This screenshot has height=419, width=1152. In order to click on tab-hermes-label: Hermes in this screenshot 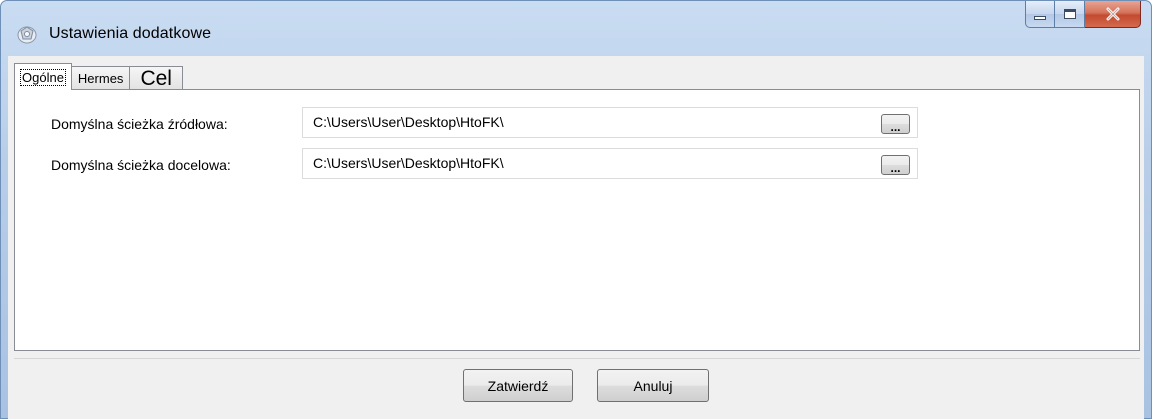, I will do `click(100, 78)`.